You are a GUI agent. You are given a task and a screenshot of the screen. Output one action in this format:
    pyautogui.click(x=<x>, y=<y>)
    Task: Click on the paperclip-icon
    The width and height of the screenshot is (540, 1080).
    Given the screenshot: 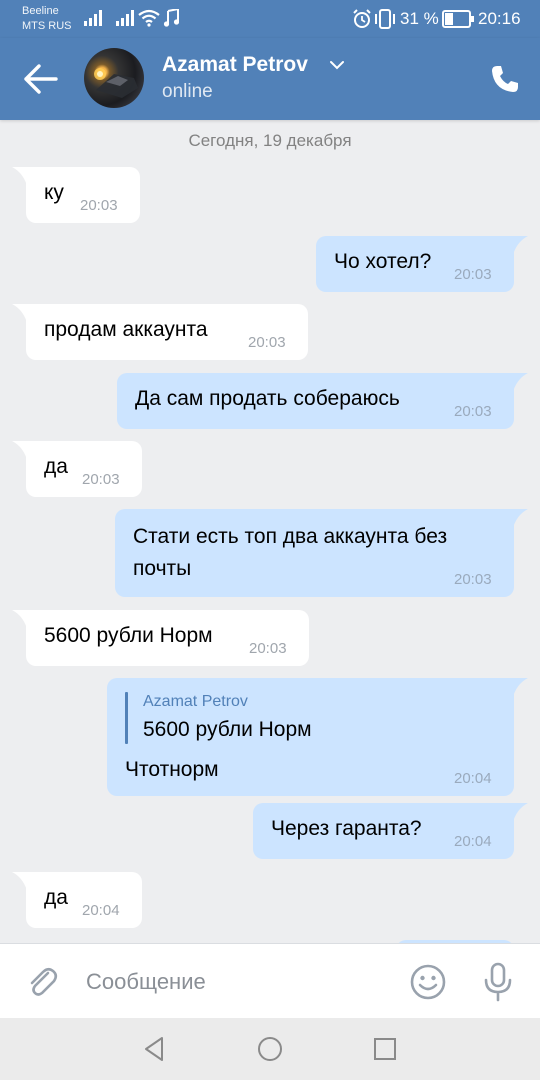 What is the action you would take?
    pyautogui.click(x=42, y=982)
    